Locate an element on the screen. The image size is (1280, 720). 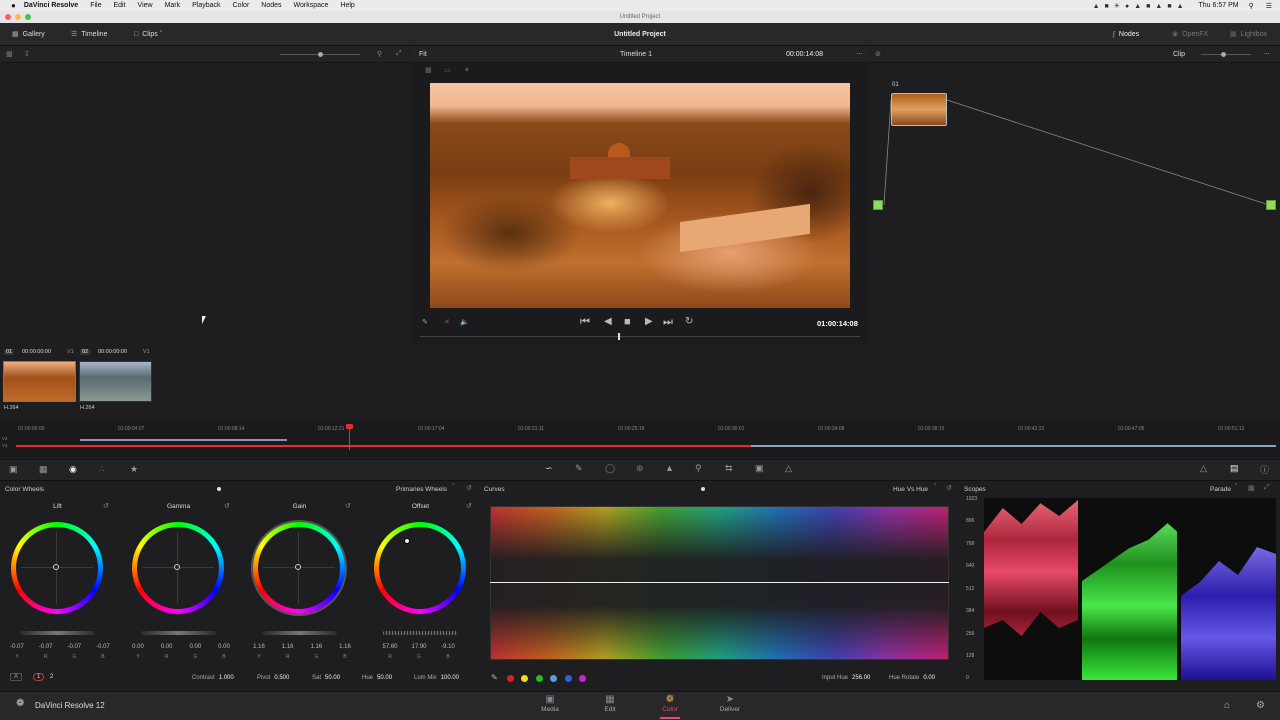
rgb-mixer-icon: ∴ is located at coordinates (102, 469).